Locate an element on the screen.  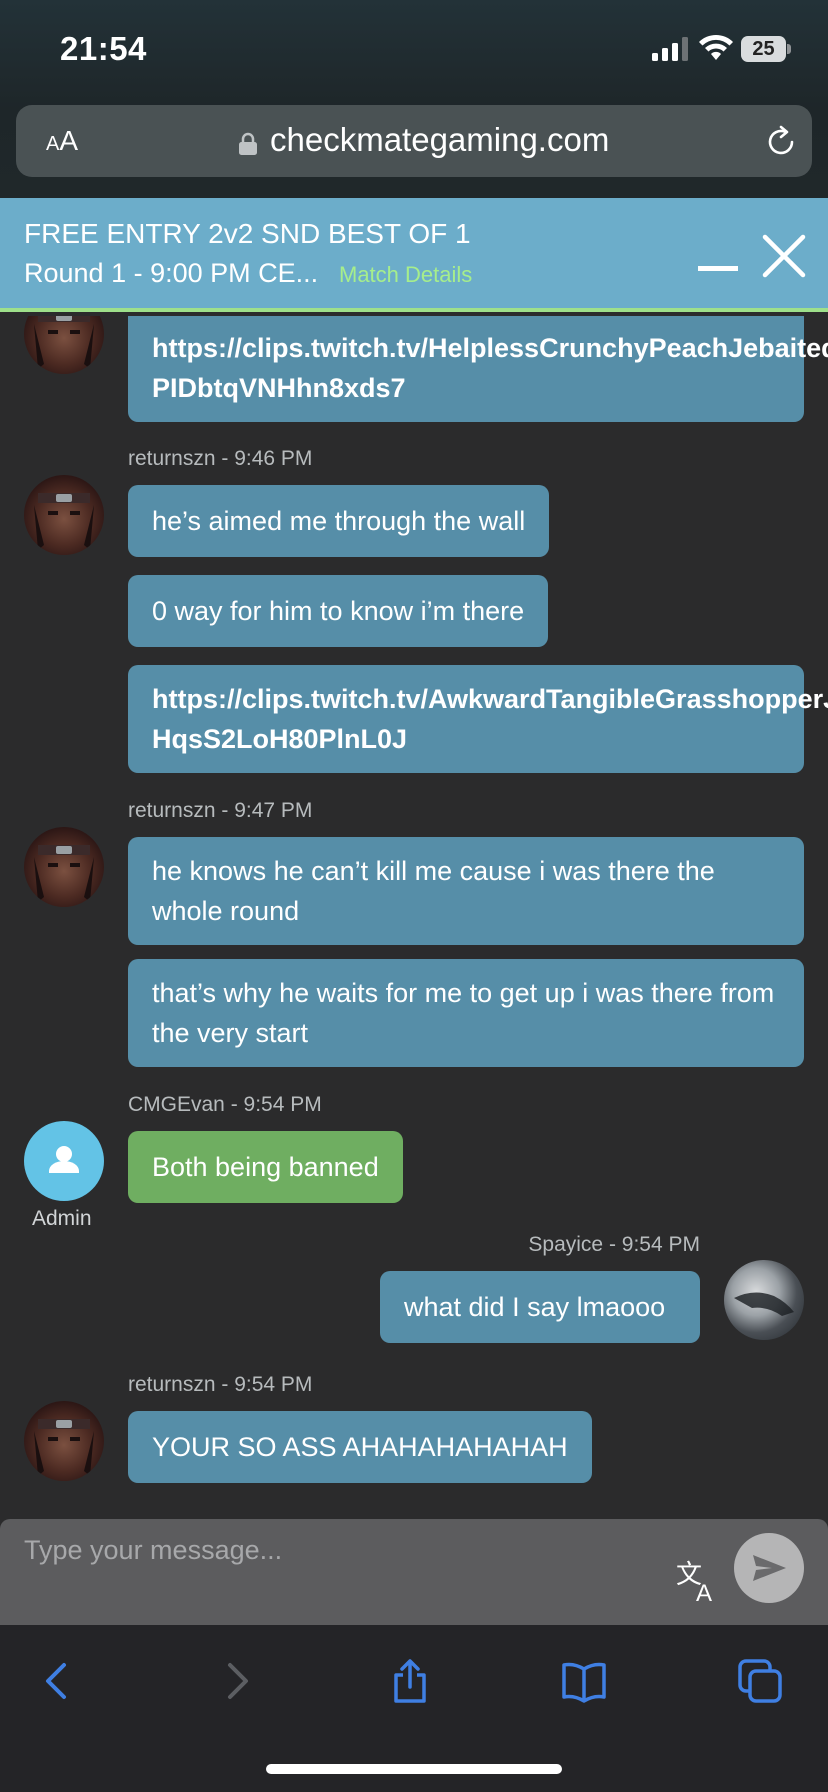
message-bubble: YOUR SO ASS AHAHAHAHAHAH is located at coordinates (360, 1447).